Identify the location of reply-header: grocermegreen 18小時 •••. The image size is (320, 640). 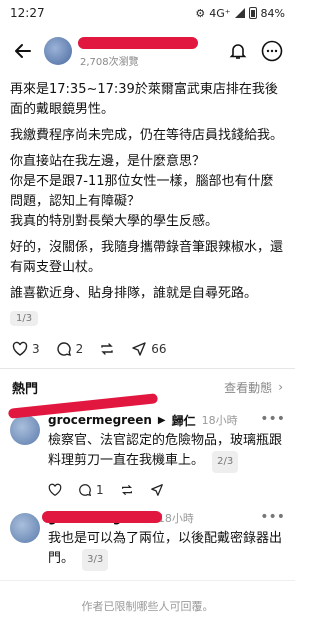
(163, 518).